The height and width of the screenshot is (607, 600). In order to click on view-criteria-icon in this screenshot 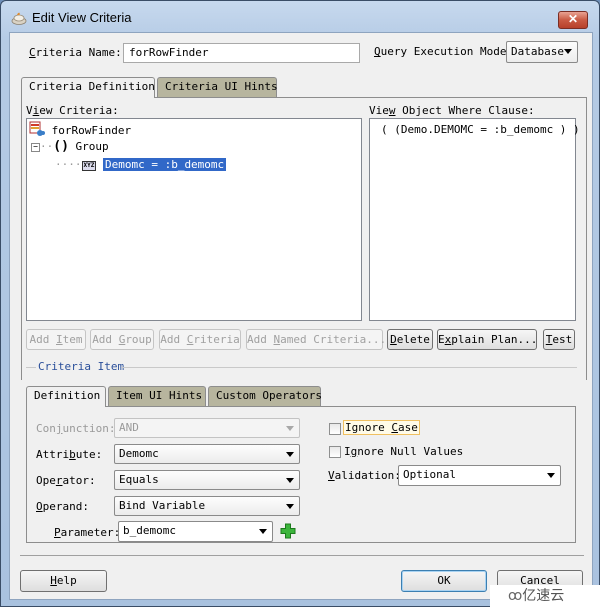, I will do `click(37, 128)`.